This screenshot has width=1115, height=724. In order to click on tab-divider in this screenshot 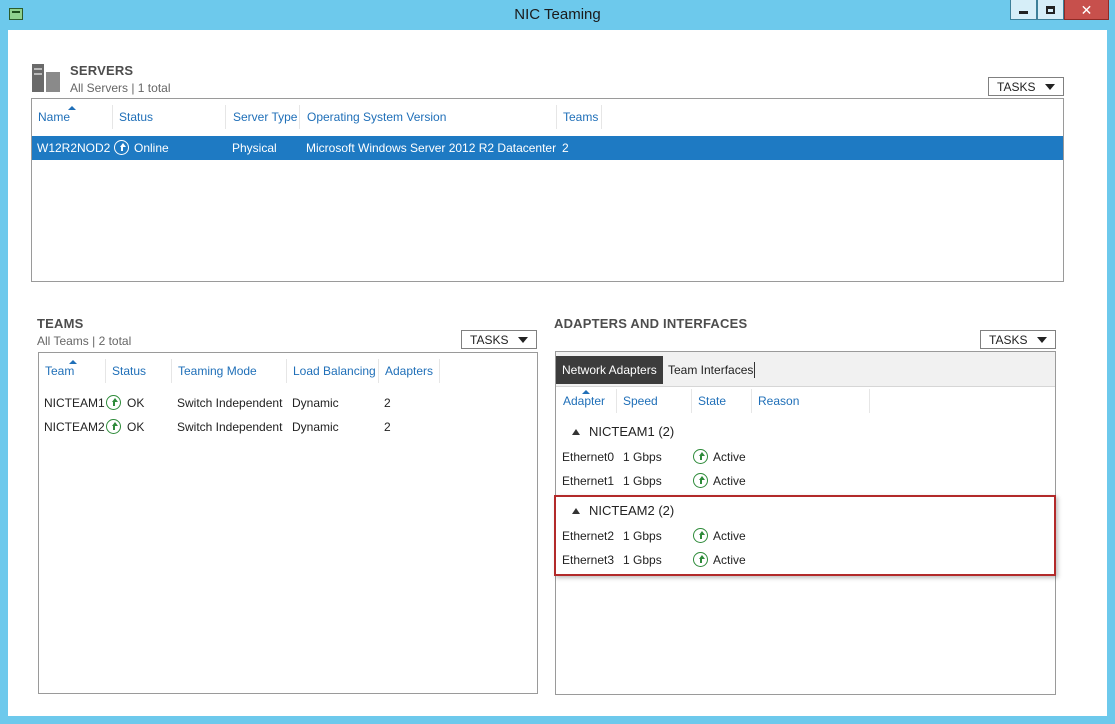, I will do `click(754, 370)`.